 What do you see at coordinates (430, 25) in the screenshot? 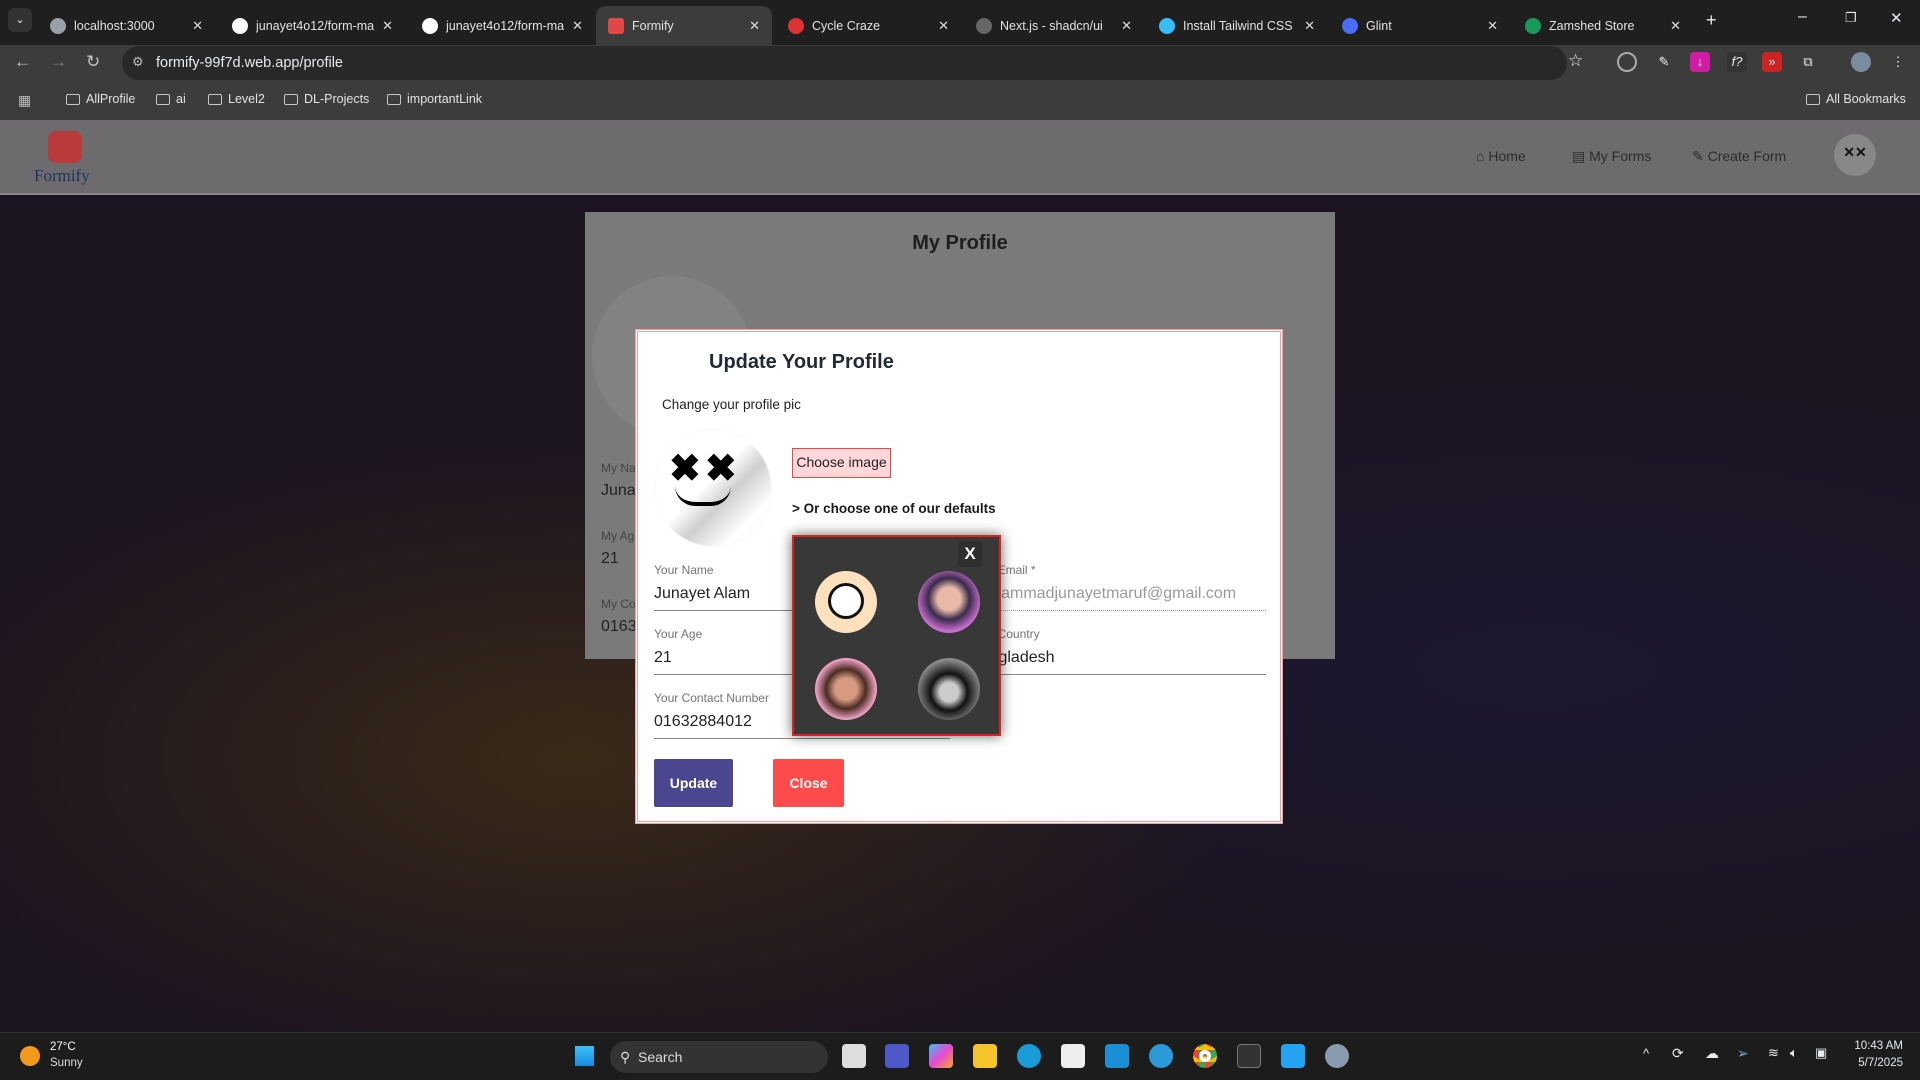
I see `github-icon` at bounding box center [430, 25].